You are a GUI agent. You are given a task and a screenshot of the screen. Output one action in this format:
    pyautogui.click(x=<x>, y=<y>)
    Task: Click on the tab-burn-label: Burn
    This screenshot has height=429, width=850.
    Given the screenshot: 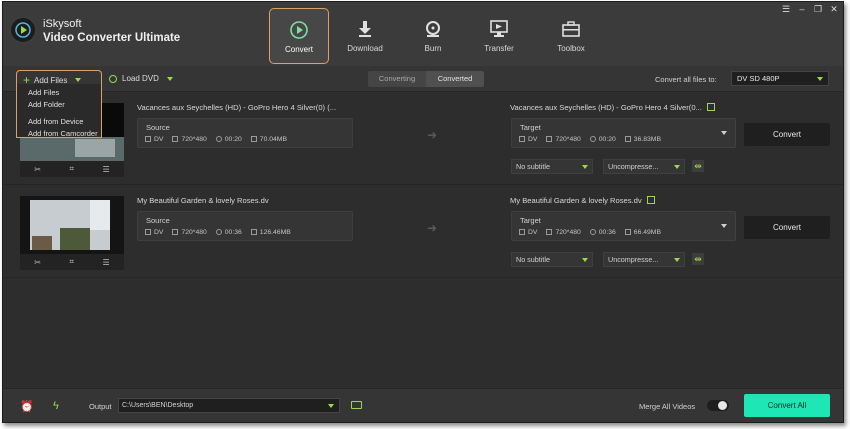 What is the action you would take?
    pyautogui.click(x=433, y=48)
    